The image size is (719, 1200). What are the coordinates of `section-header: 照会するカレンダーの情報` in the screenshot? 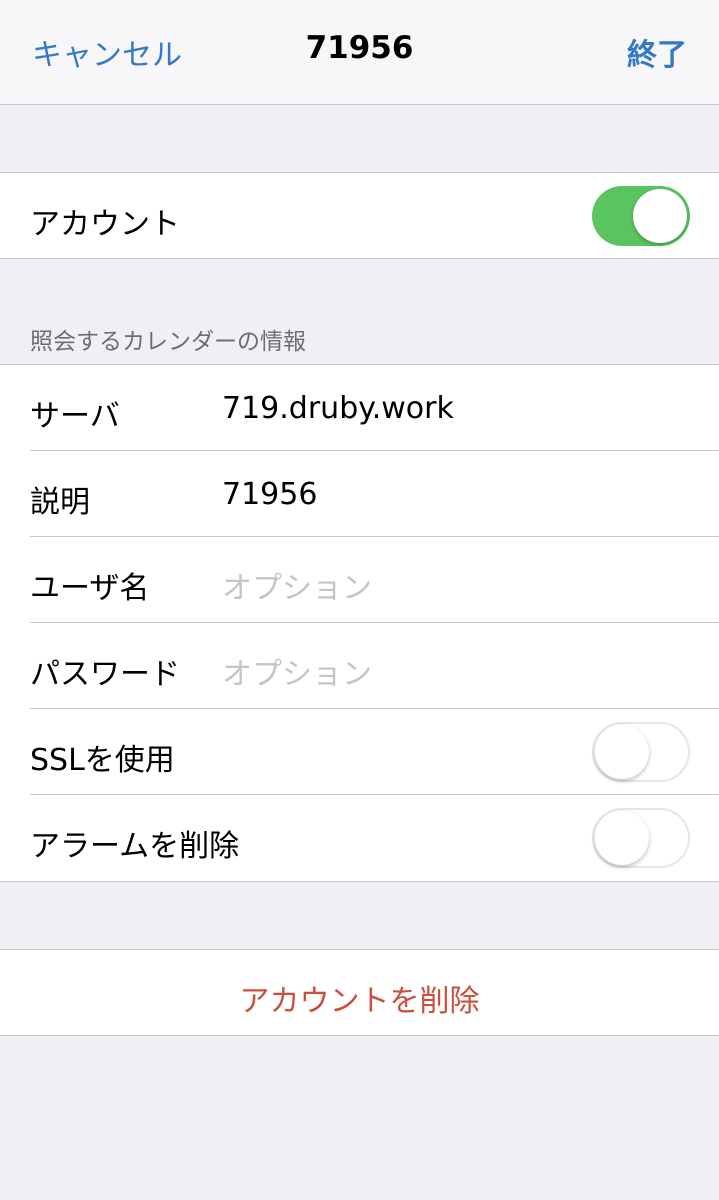 It's located at (168, 342).